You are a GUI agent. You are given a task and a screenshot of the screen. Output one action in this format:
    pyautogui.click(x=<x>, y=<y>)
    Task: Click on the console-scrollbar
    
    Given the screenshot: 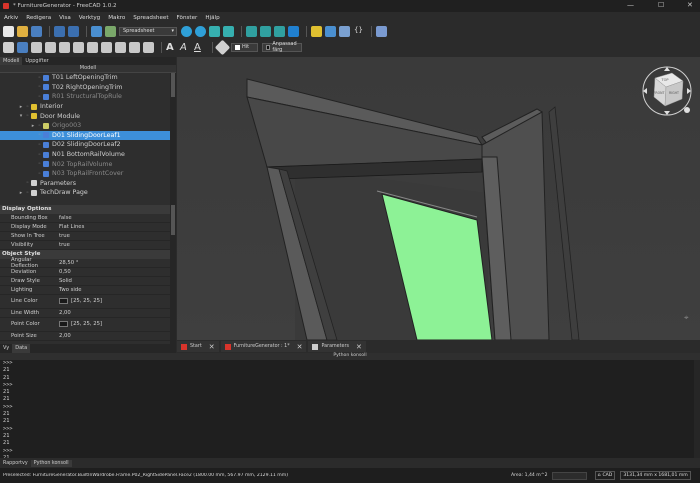 What is the action you would take?
    pyautogui.click(x=697, y=409)
    